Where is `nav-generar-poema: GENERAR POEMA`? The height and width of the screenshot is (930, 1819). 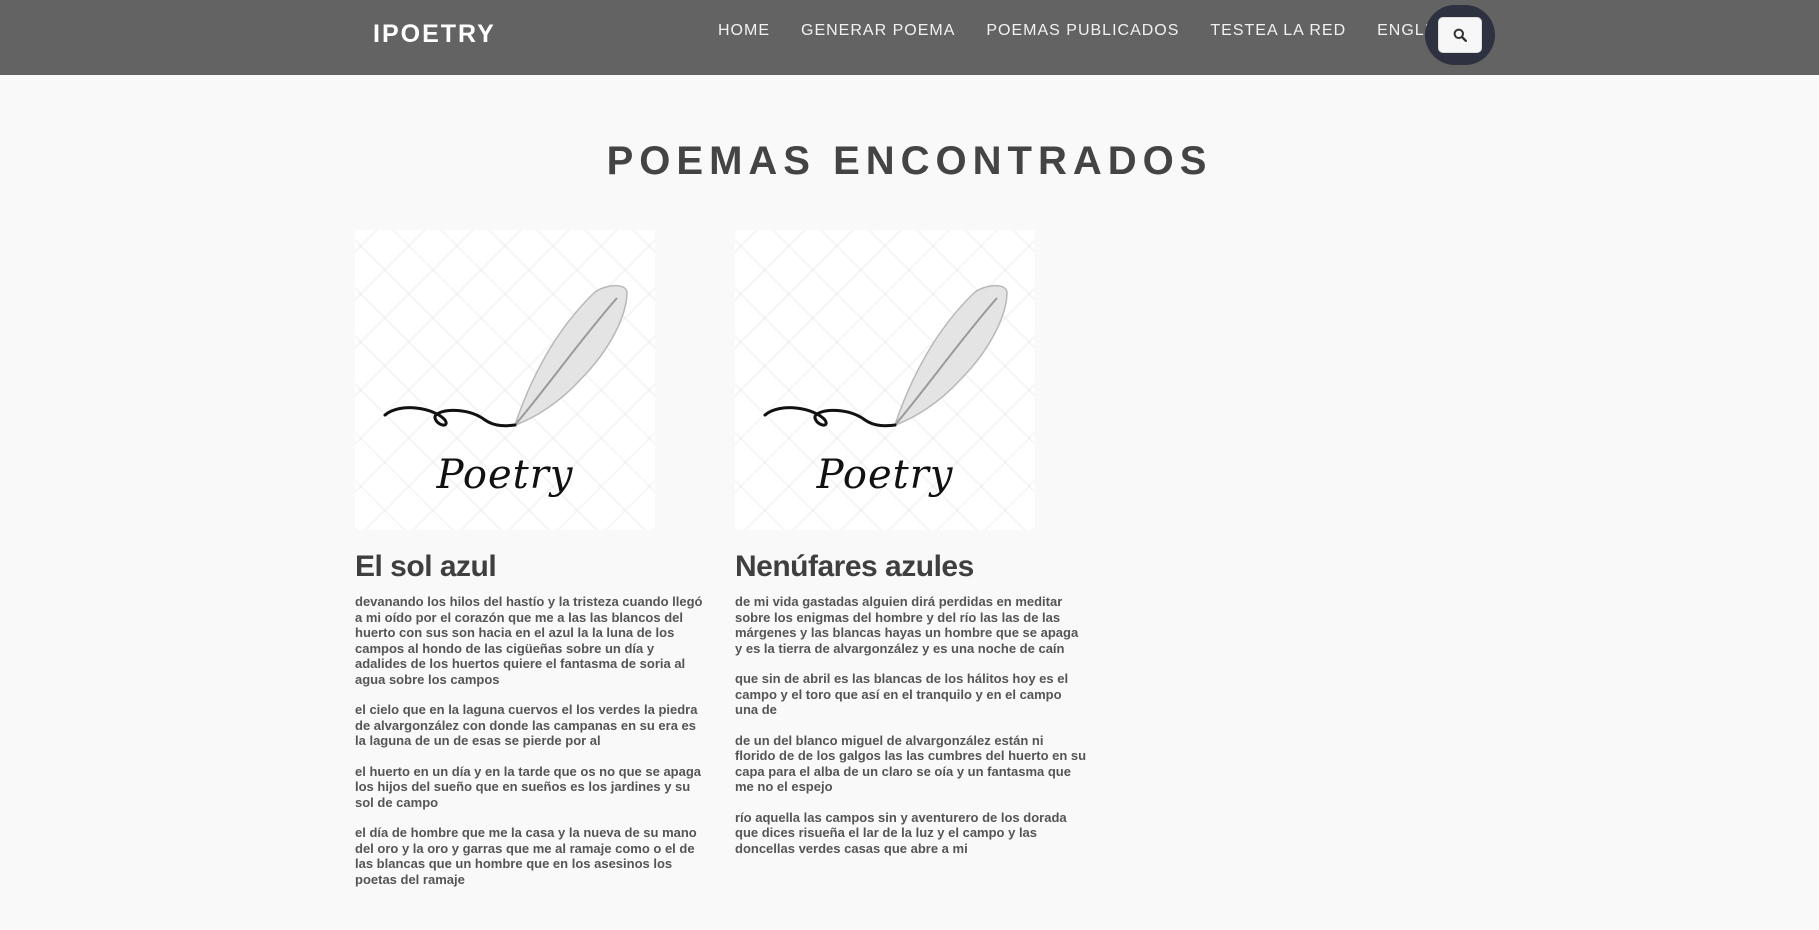
nav-generar-poema: GENERAR POEMA is located at coordinates (878, 31).